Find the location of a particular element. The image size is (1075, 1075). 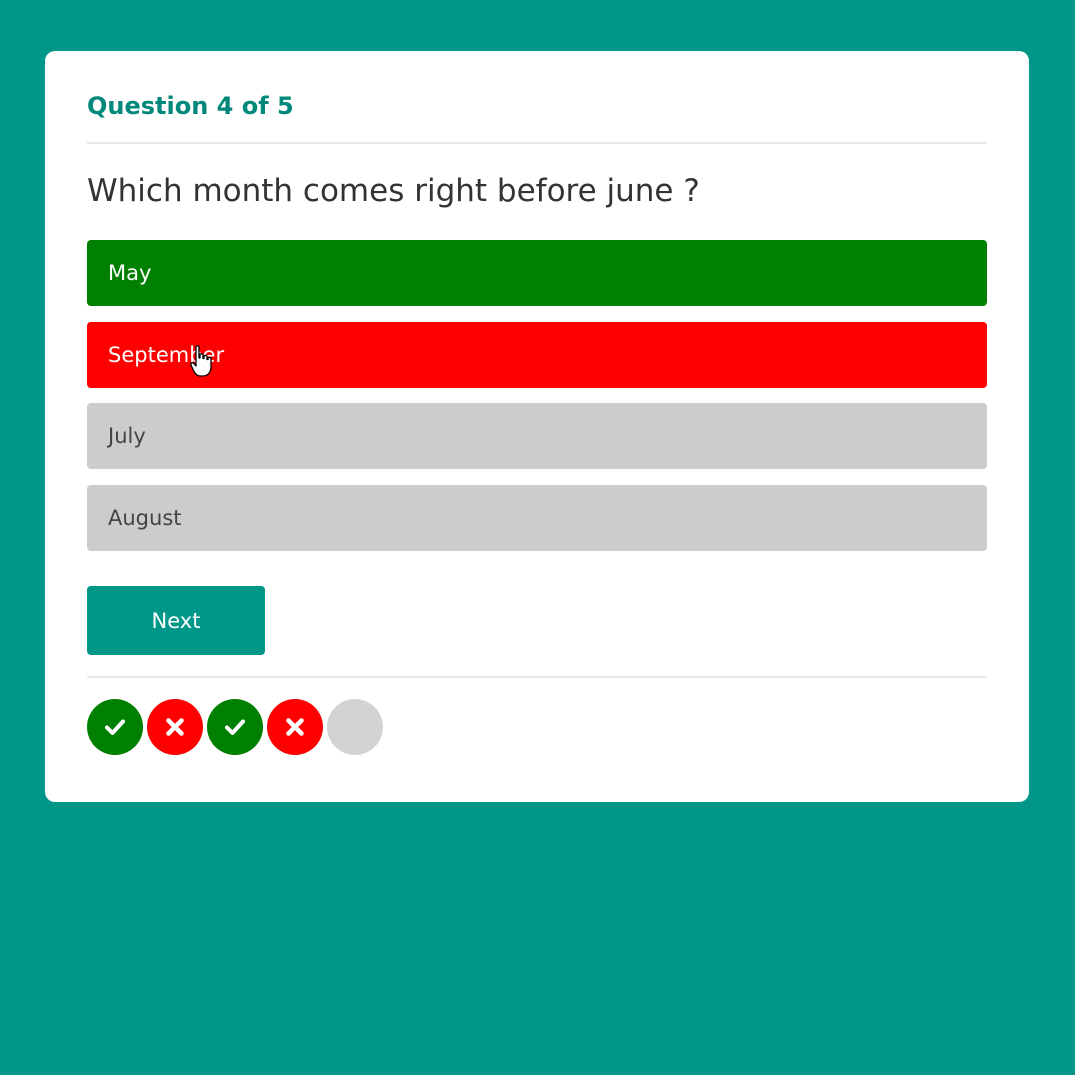

progress-indicator is located at coordinates (235, 727).